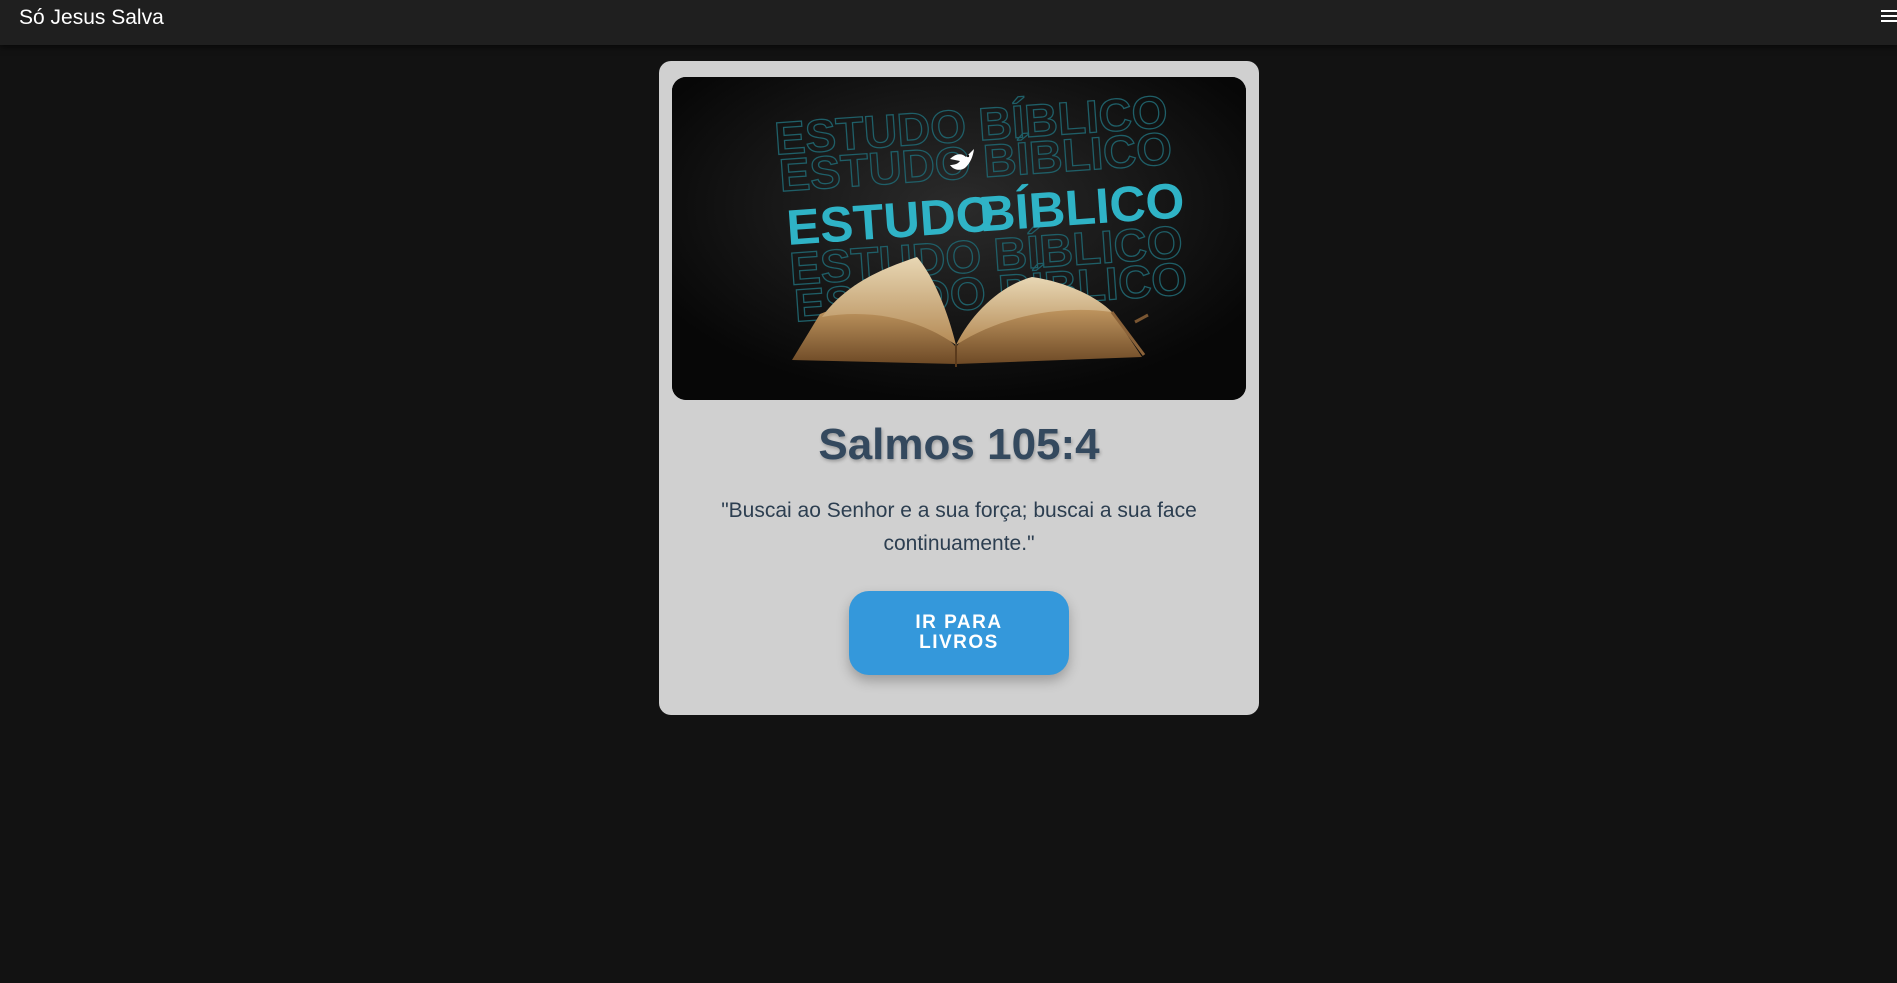 Image resolution: width=1897 pixels, height=983 pixels. I want to click on verse-reference: Salmos 105:4, so click(959, 444).